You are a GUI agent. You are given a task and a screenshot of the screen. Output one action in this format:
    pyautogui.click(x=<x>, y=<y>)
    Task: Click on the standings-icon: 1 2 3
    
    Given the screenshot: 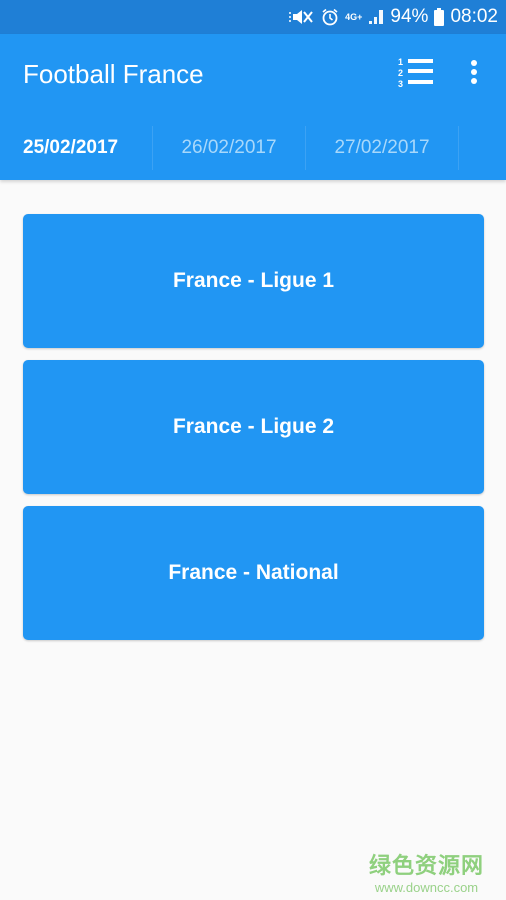 What is the action you would take?
    pyautogui.click(x=416, y=73)
    